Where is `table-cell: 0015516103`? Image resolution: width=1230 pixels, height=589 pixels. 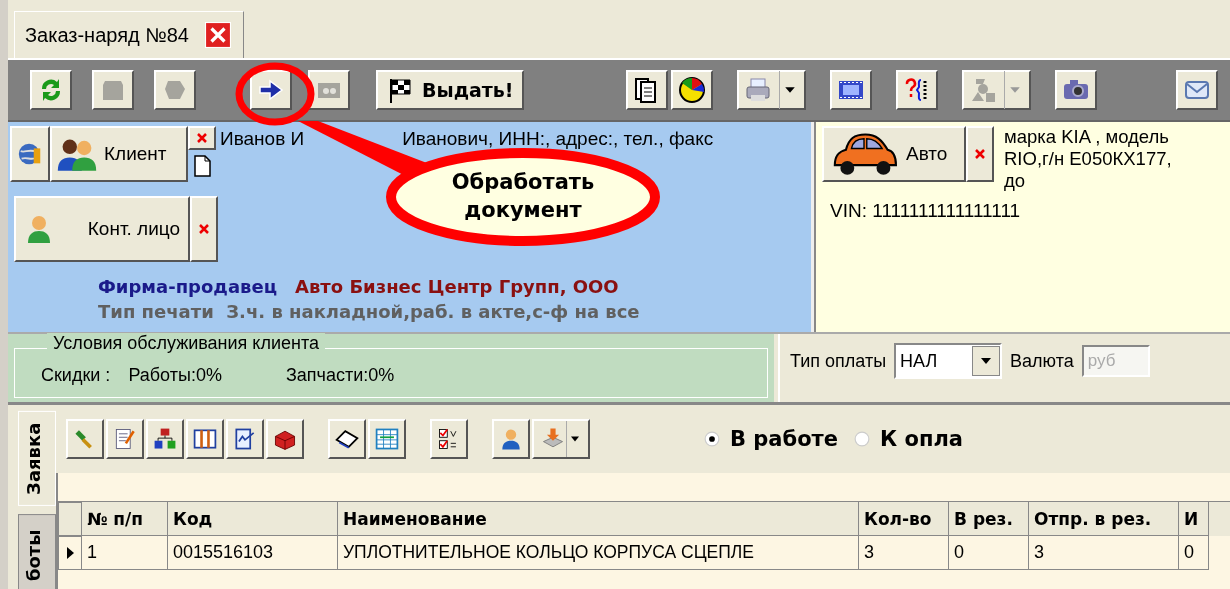
table-cell: 0015516103 is located at coordinates (253, 553).